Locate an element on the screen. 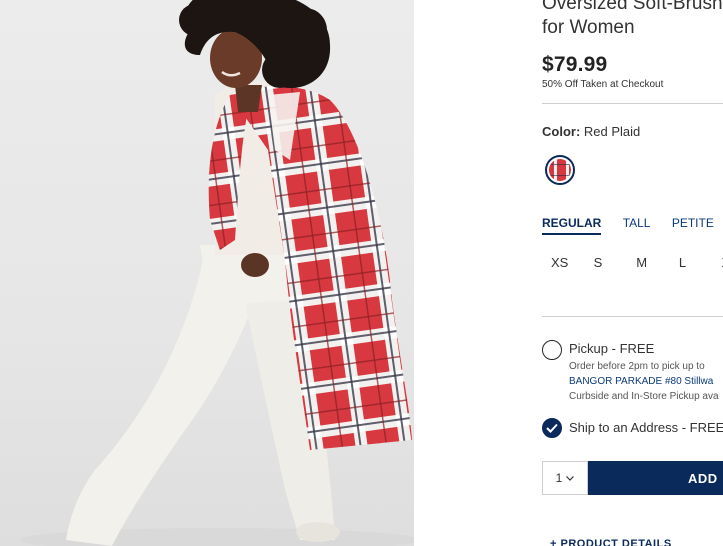 This screenshot has height=546, width=723. add-to-bag-button: ADD is located at coordinates (655, 478).